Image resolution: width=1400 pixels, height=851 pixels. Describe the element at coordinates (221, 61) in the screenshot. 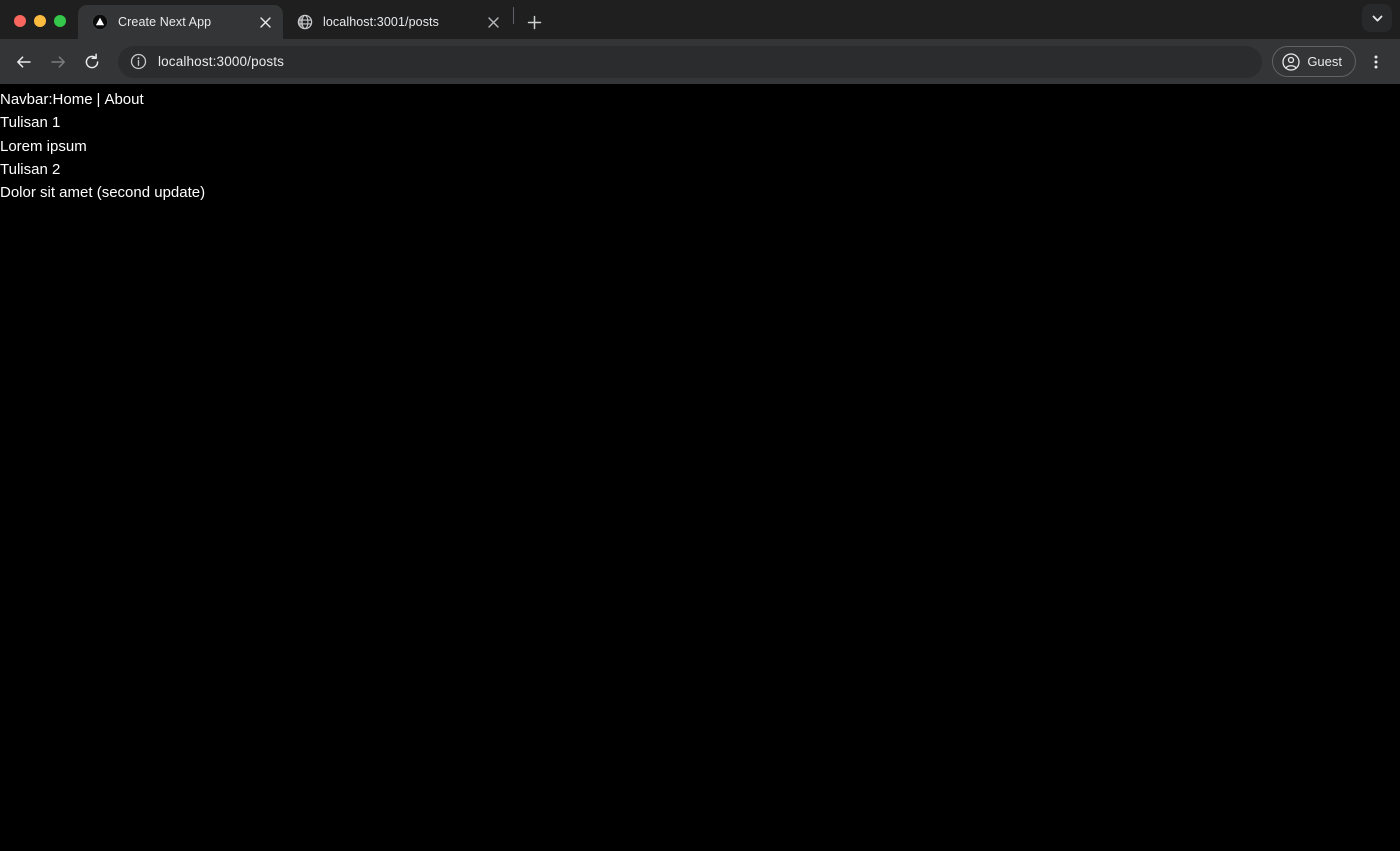

I see `address-bar-url: localhost:3000/posts` at that location.